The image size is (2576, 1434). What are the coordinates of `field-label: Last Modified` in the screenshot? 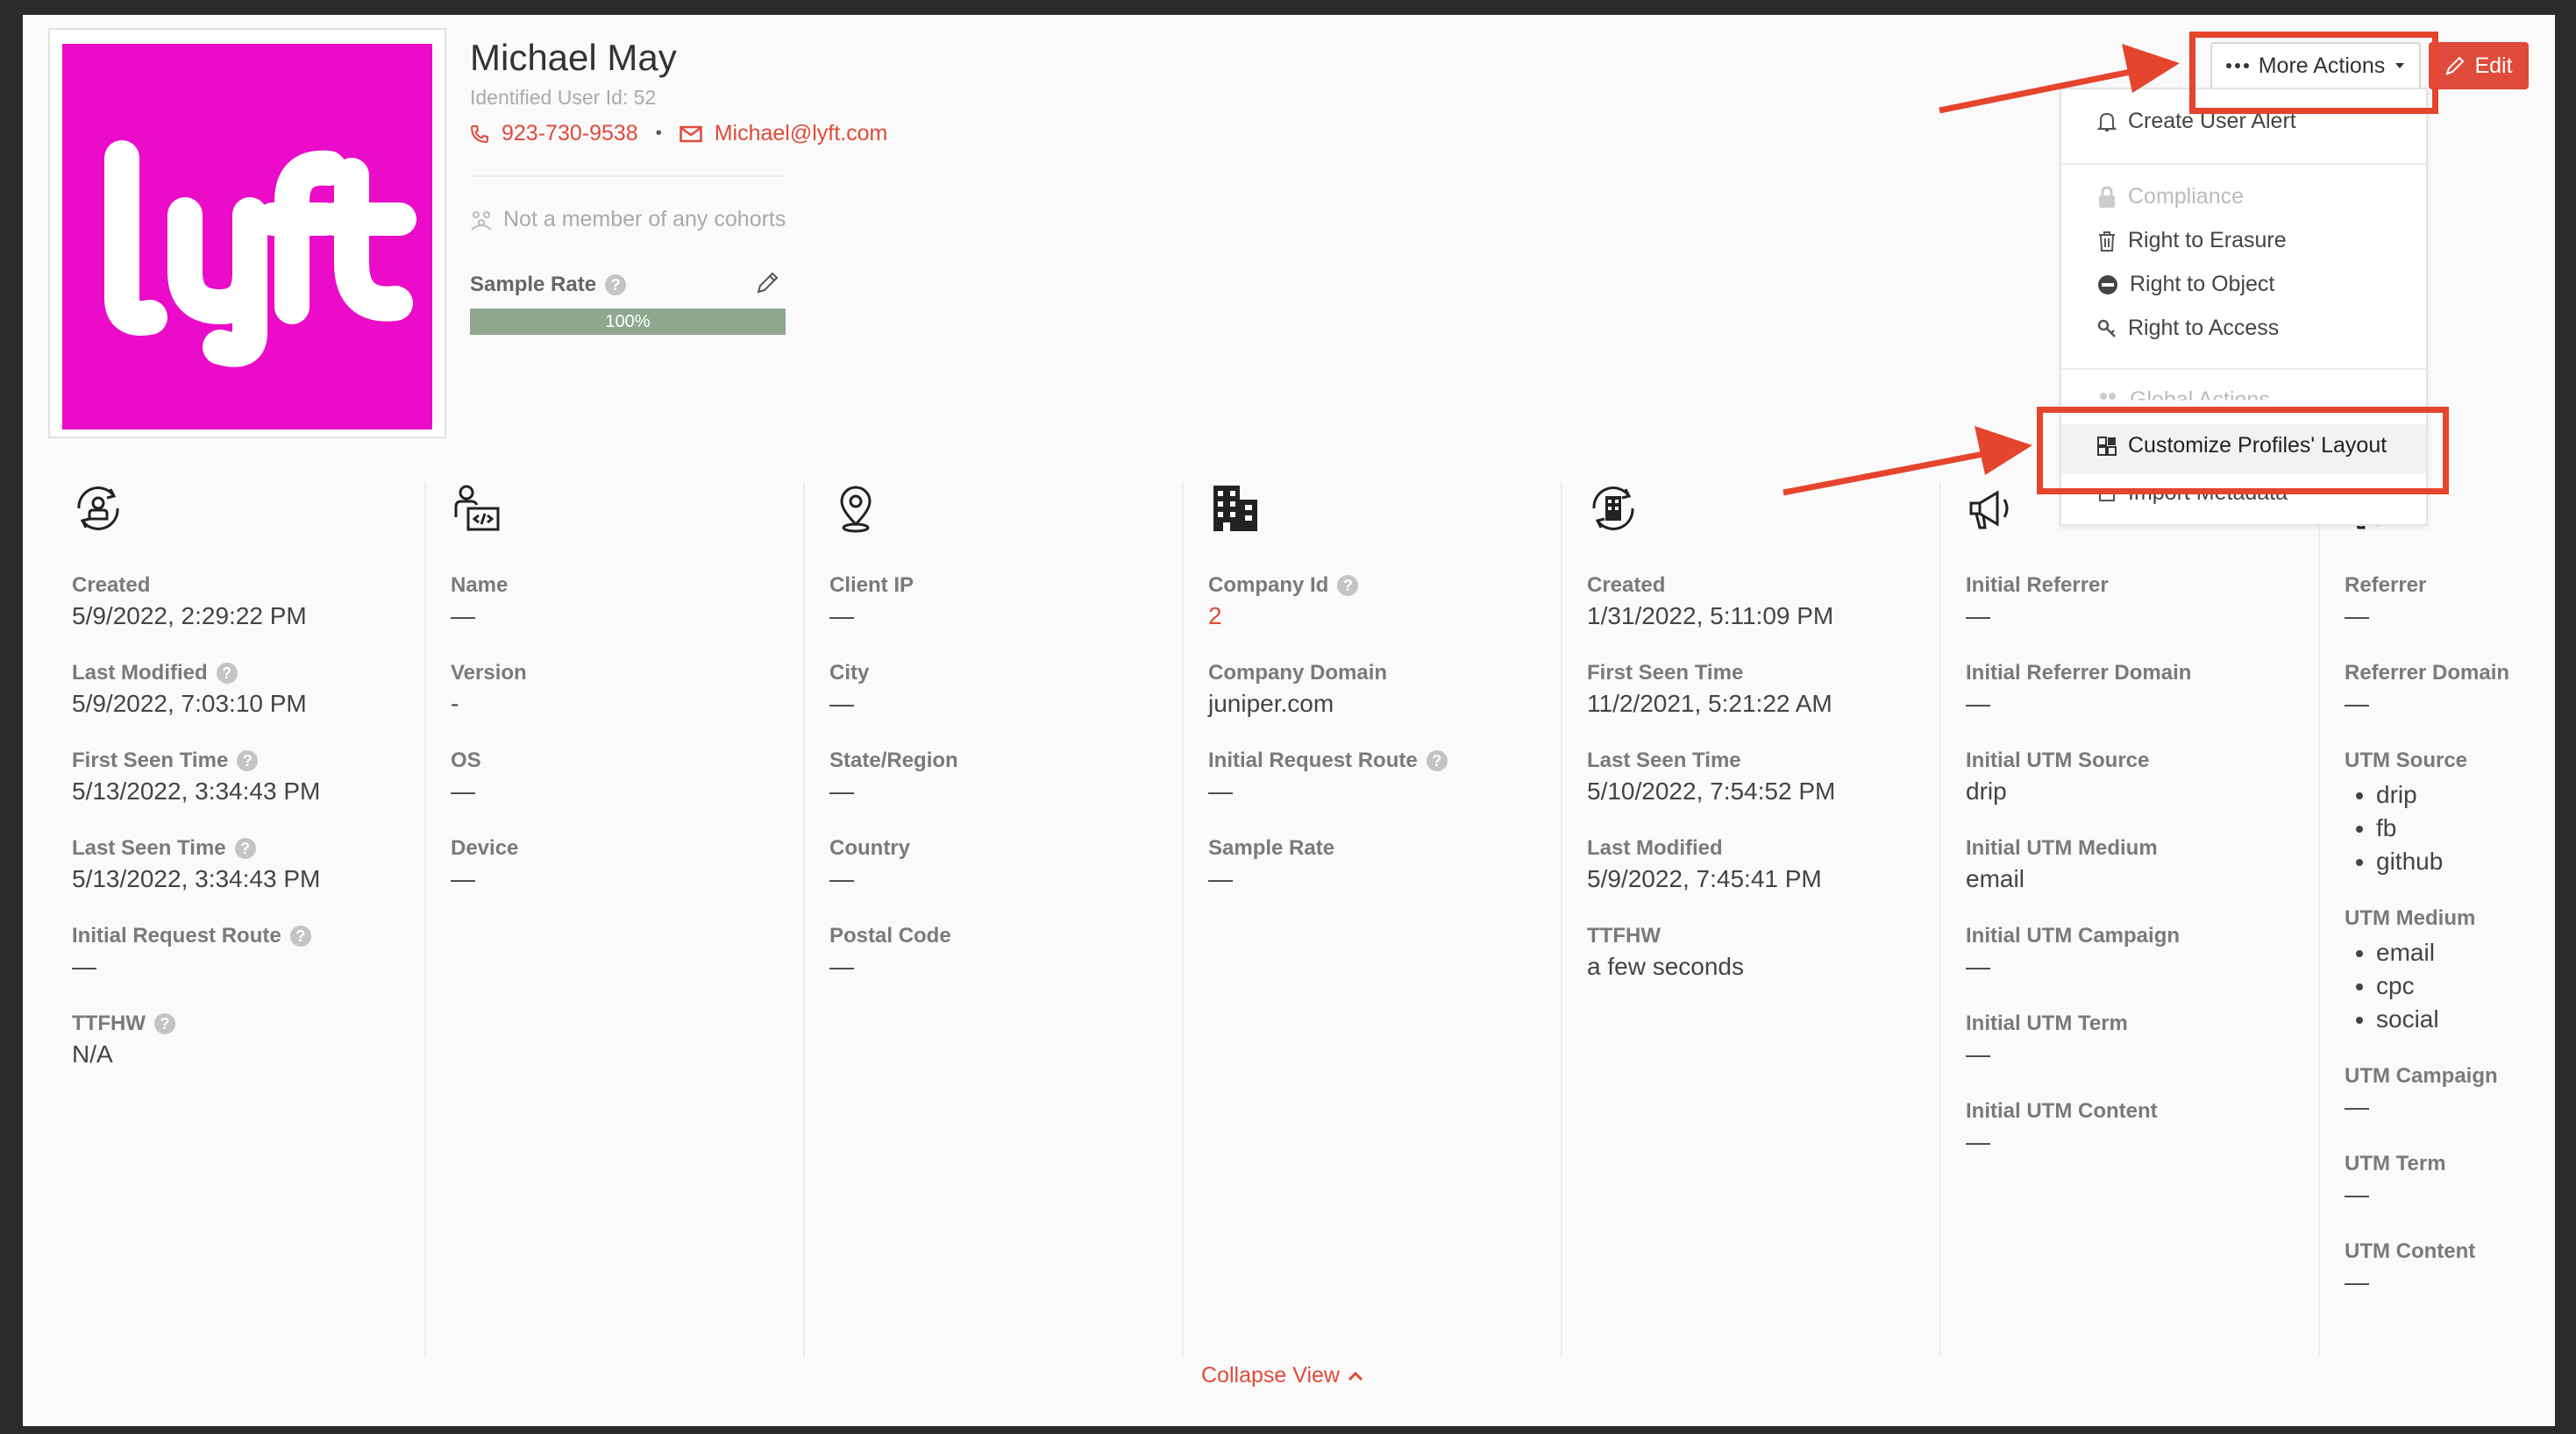 It's located at (1711, 848).